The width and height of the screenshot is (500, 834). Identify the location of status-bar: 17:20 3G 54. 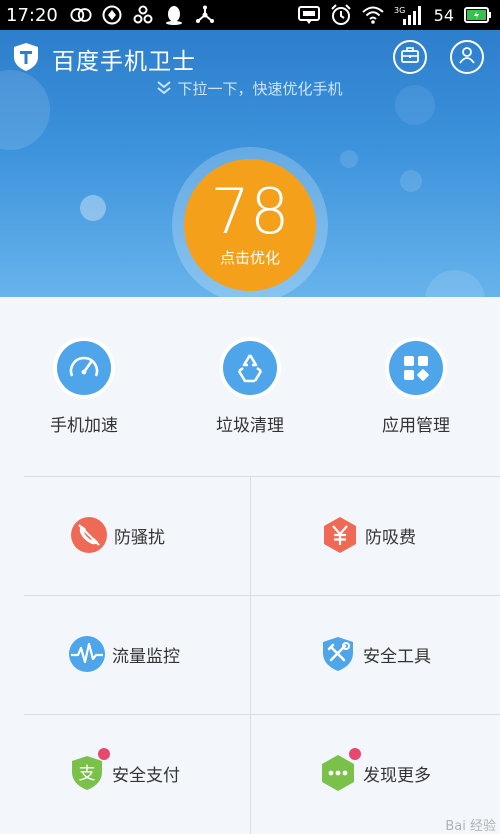
(250, 15).